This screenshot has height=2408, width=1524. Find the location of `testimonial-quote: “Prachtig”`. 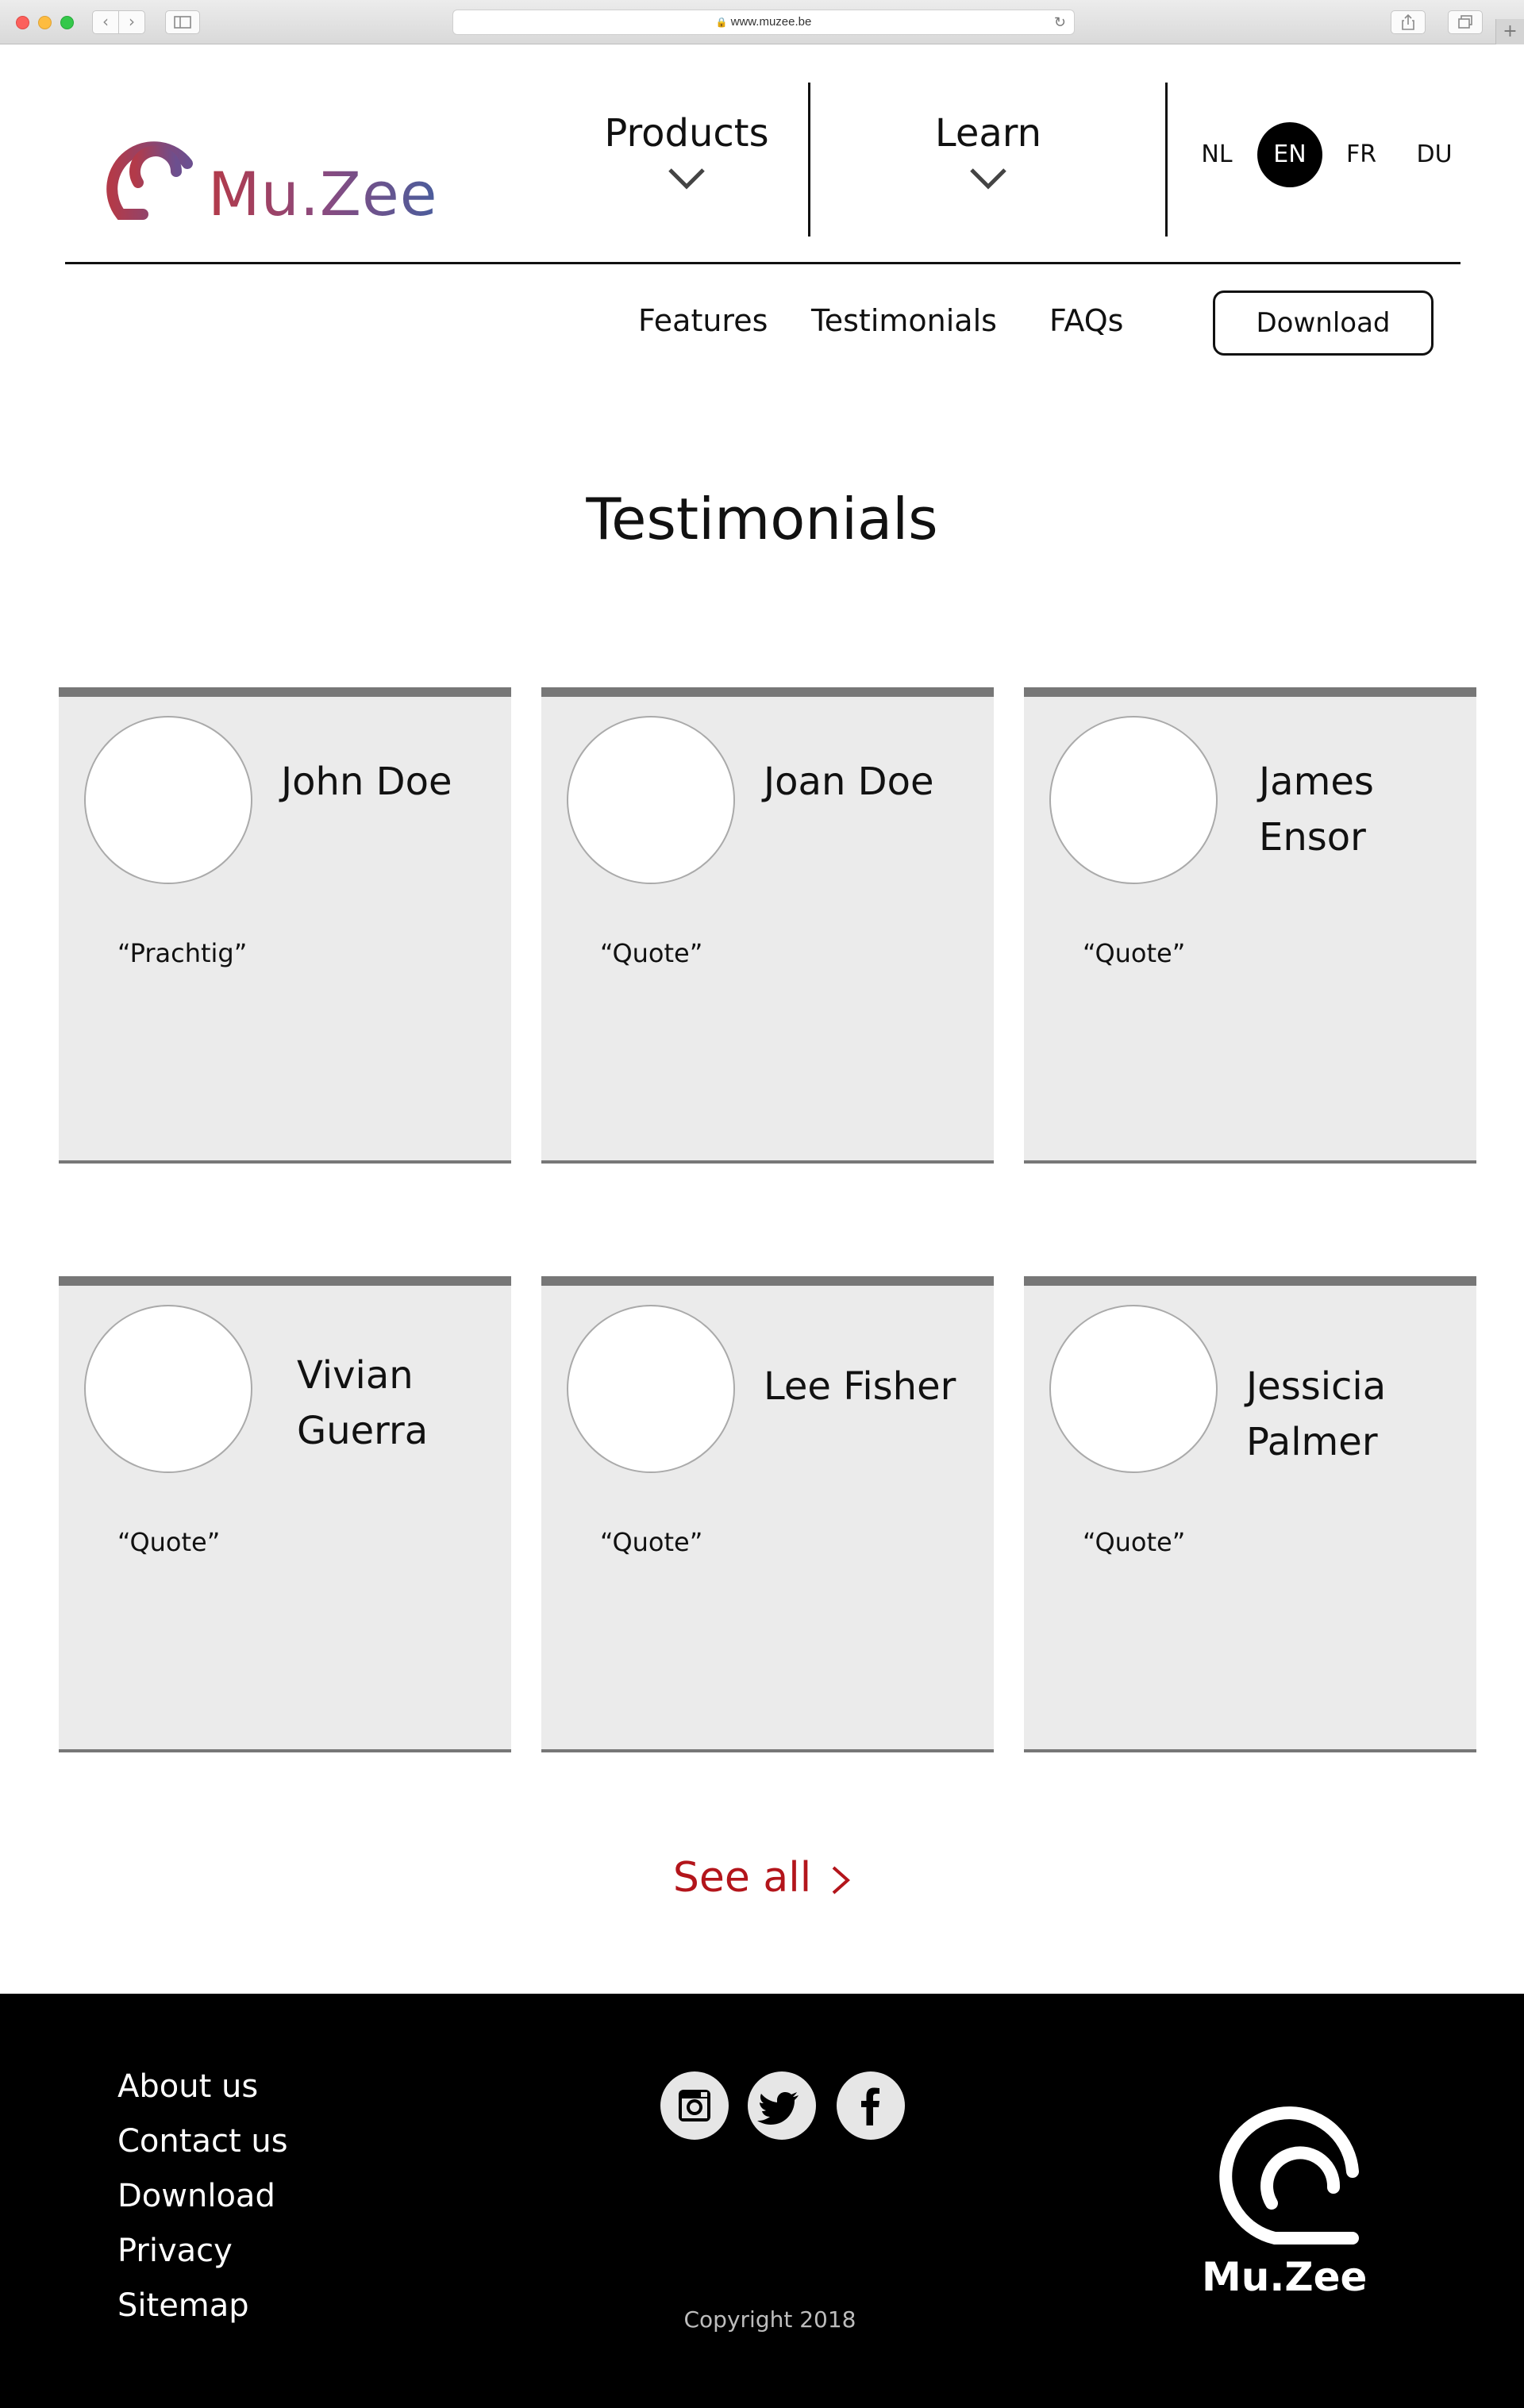

testimonial-quote: “Prachtig” is located at coordinates (182, 953).